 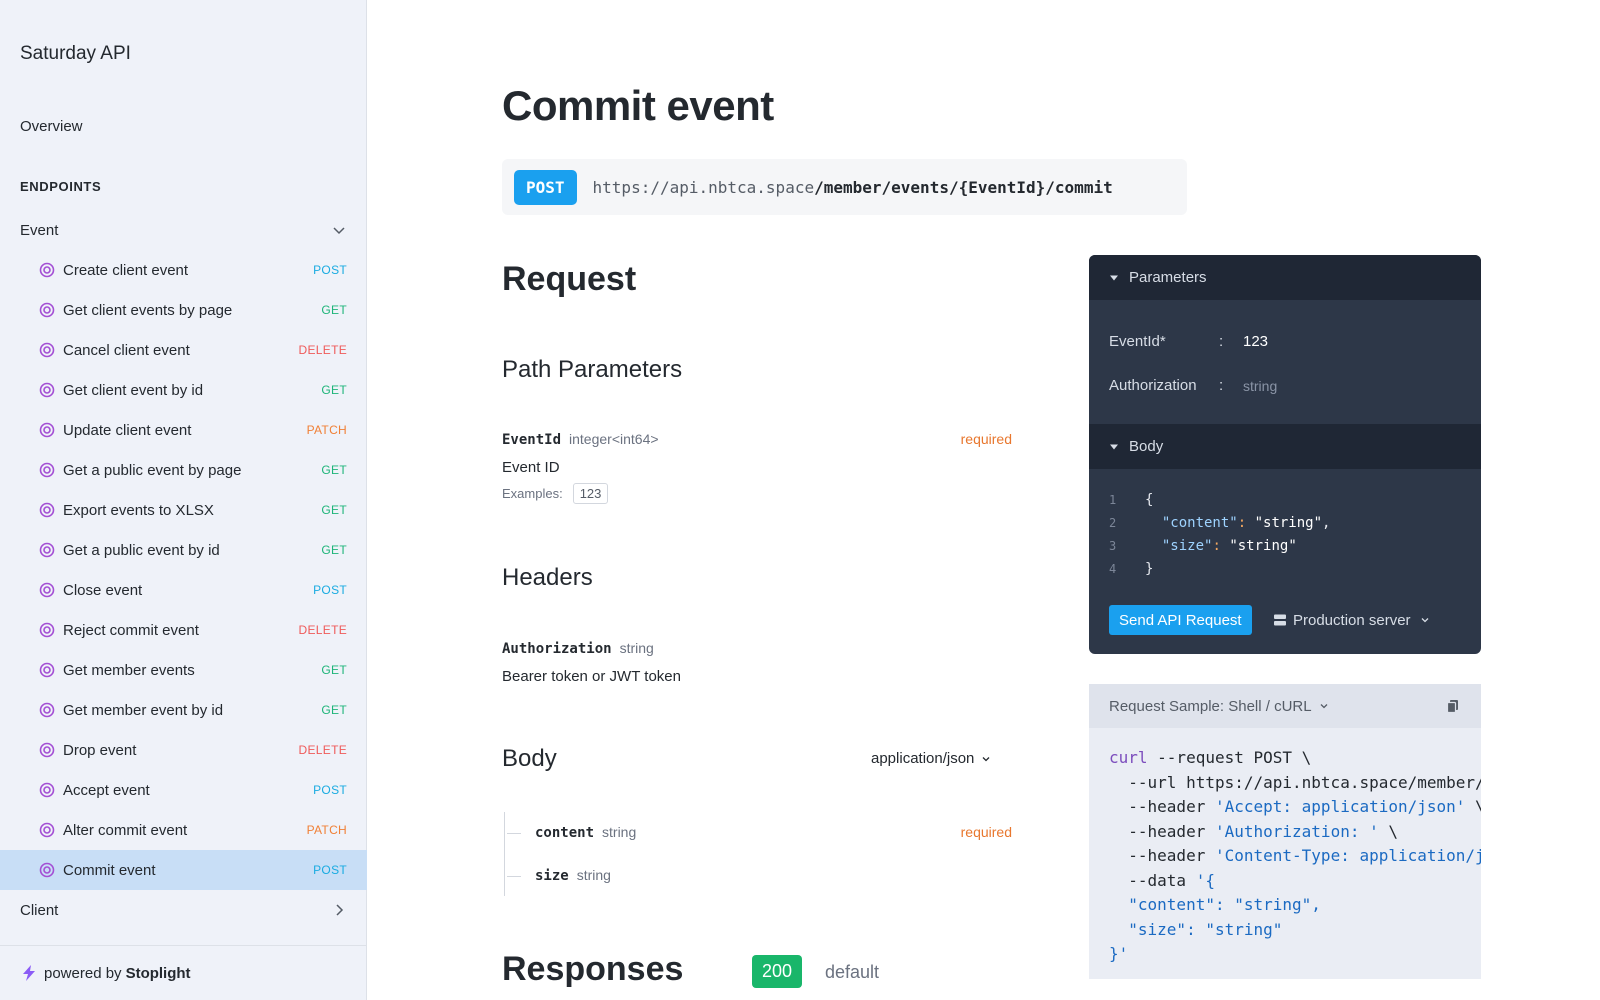 I want to click on sidebar-item-alter-commit-event: Alter commit event PATCH, so click(x=183, y=830).